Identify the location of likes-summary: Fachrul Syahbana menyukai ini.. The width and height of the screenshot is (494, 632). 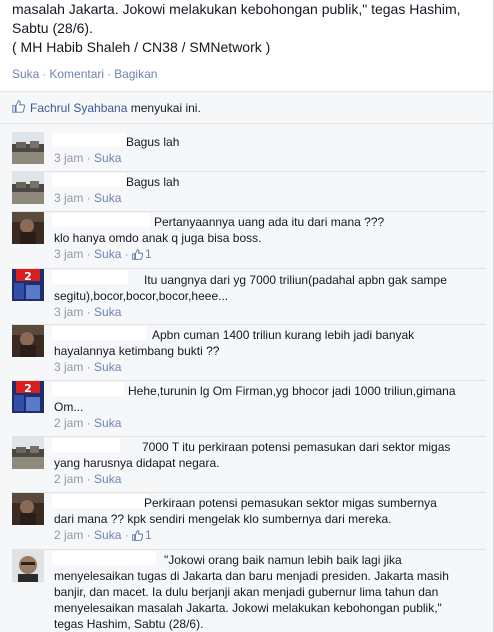
(247, 107).